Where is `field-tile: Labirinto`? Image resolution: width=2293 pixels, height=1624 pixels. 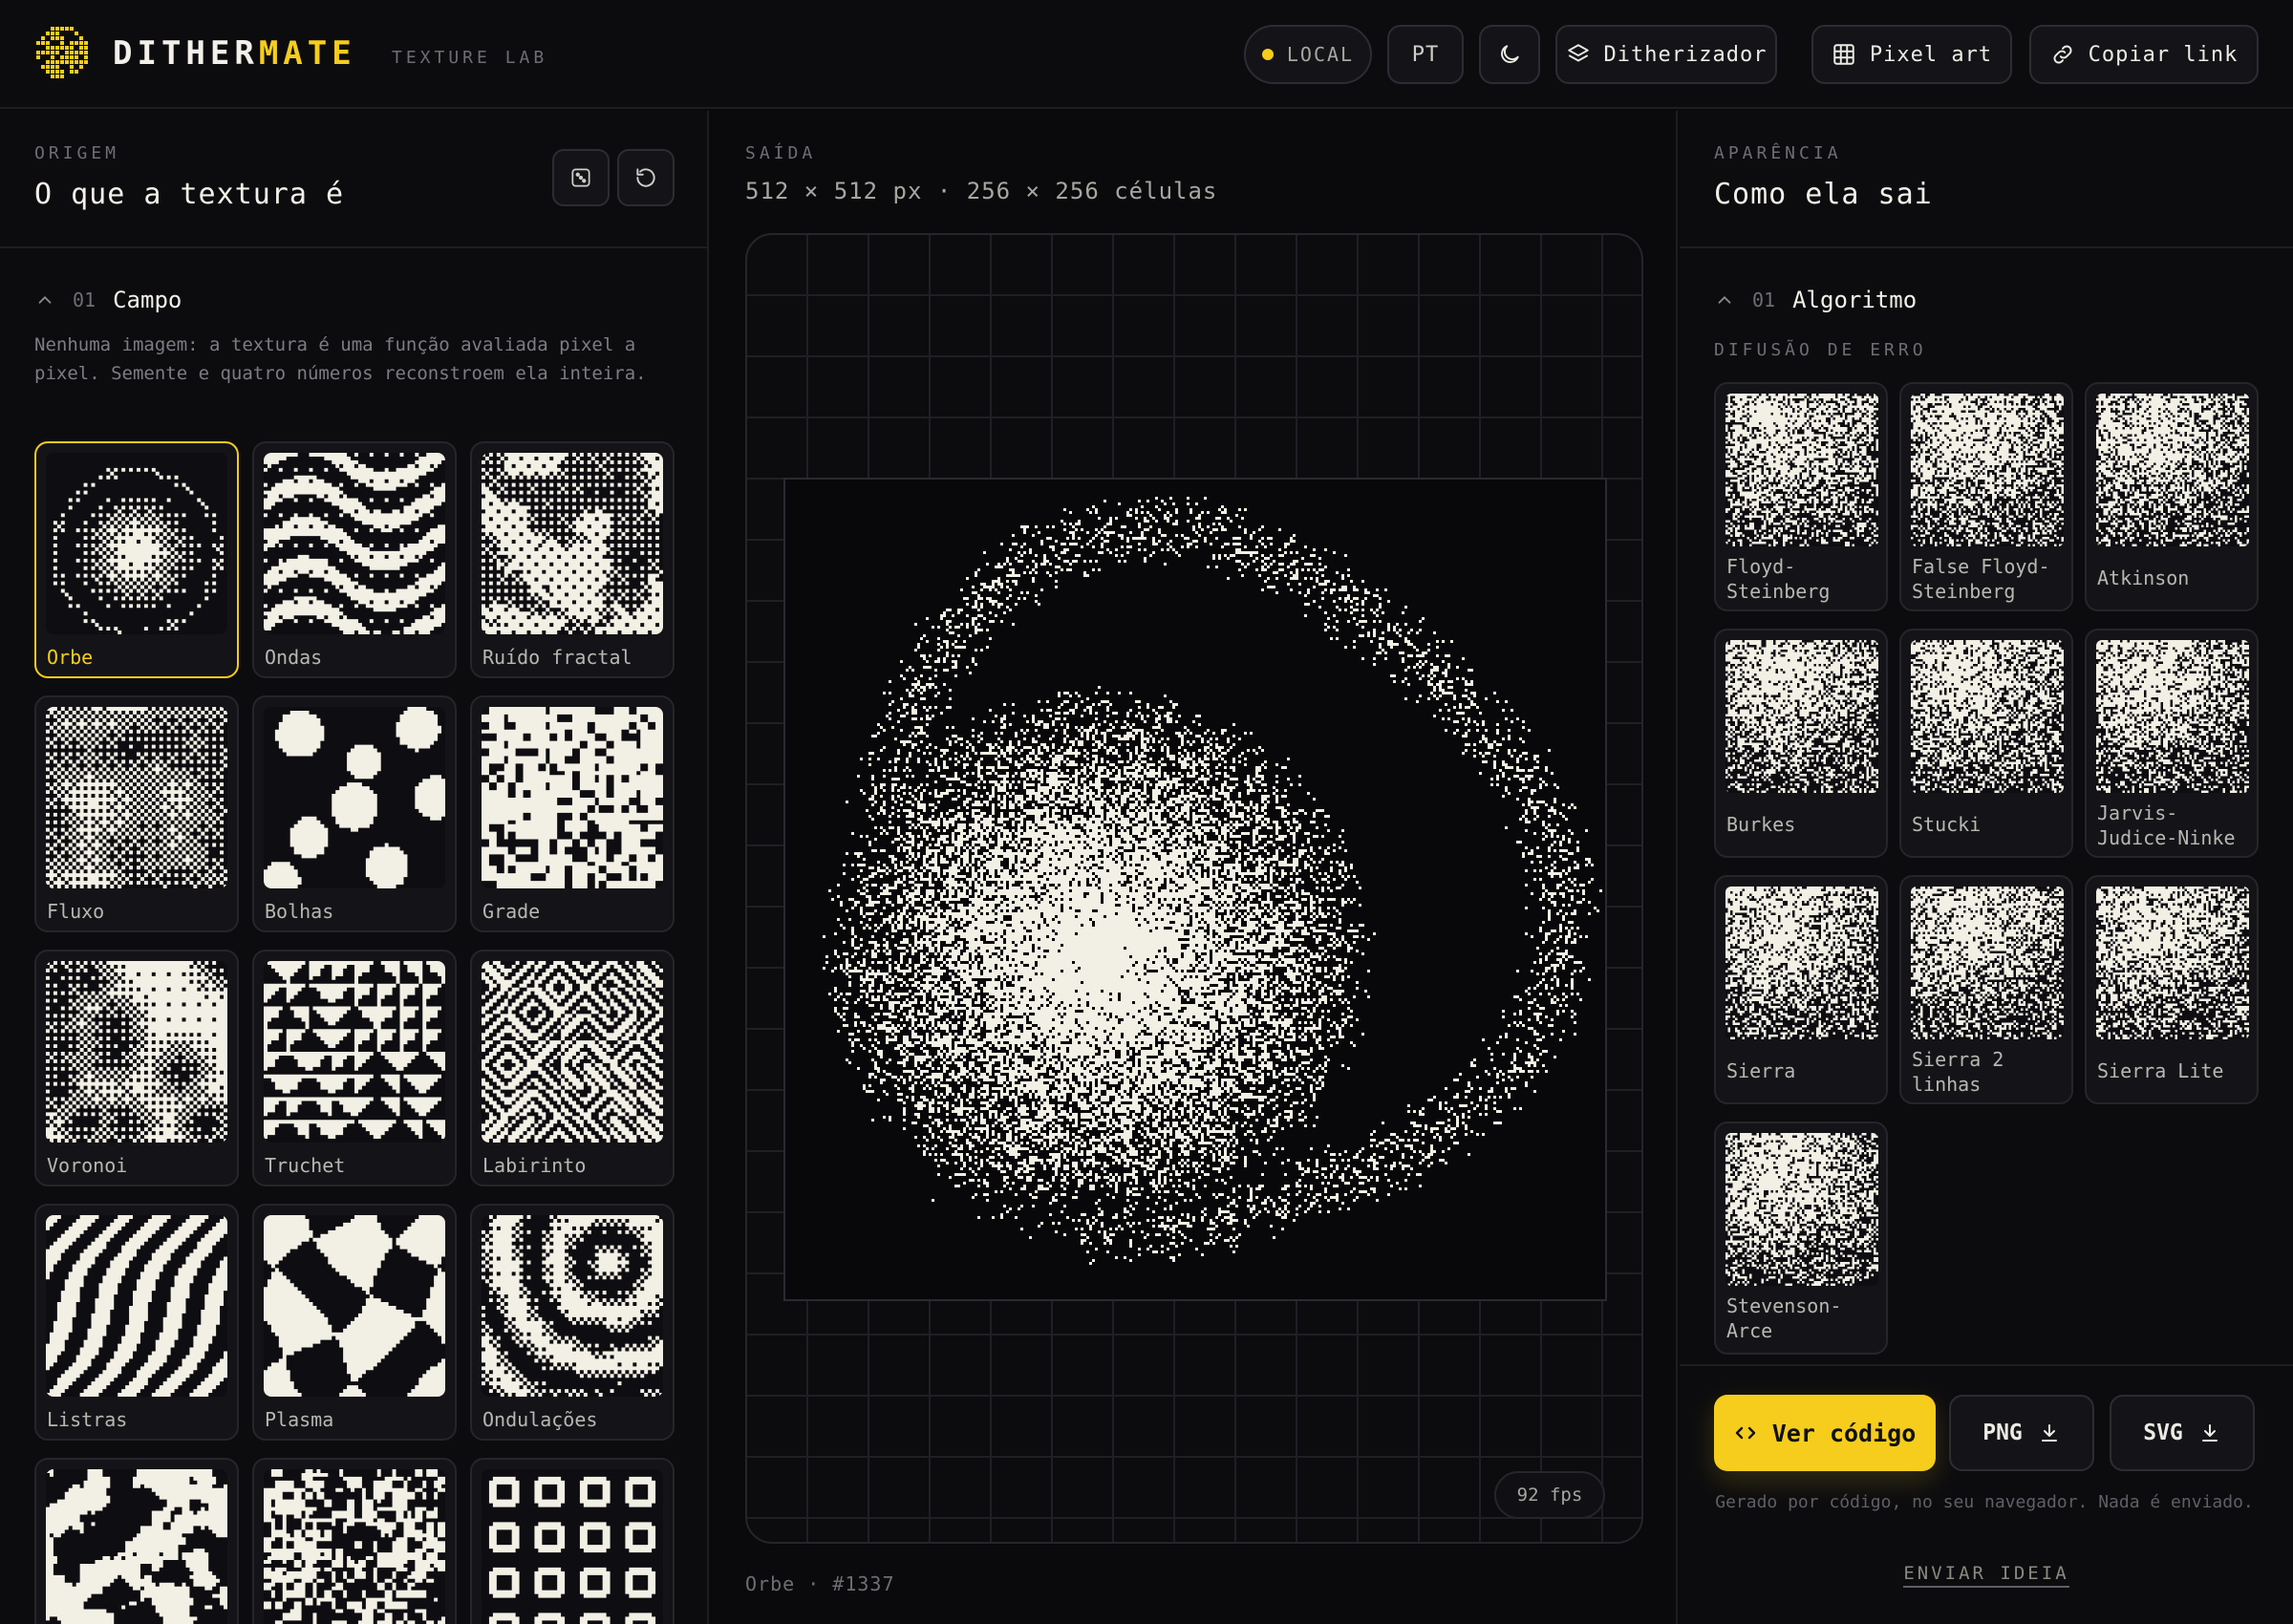
field-tile: Labirinto is located at coordinates (572, 1068).